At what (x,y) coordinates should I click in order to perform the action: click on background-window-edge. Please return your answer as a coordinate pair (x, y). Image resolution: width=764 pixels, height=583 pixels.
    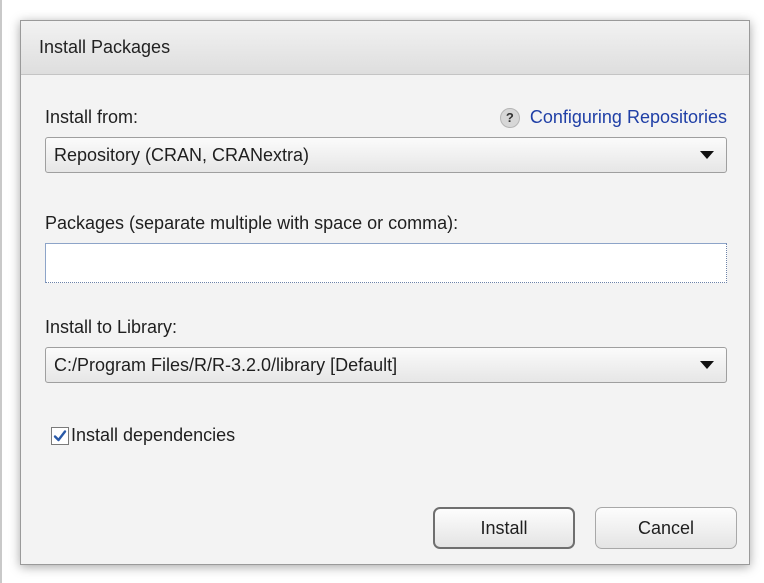
    Looking at the image, I should click on (1, 291).